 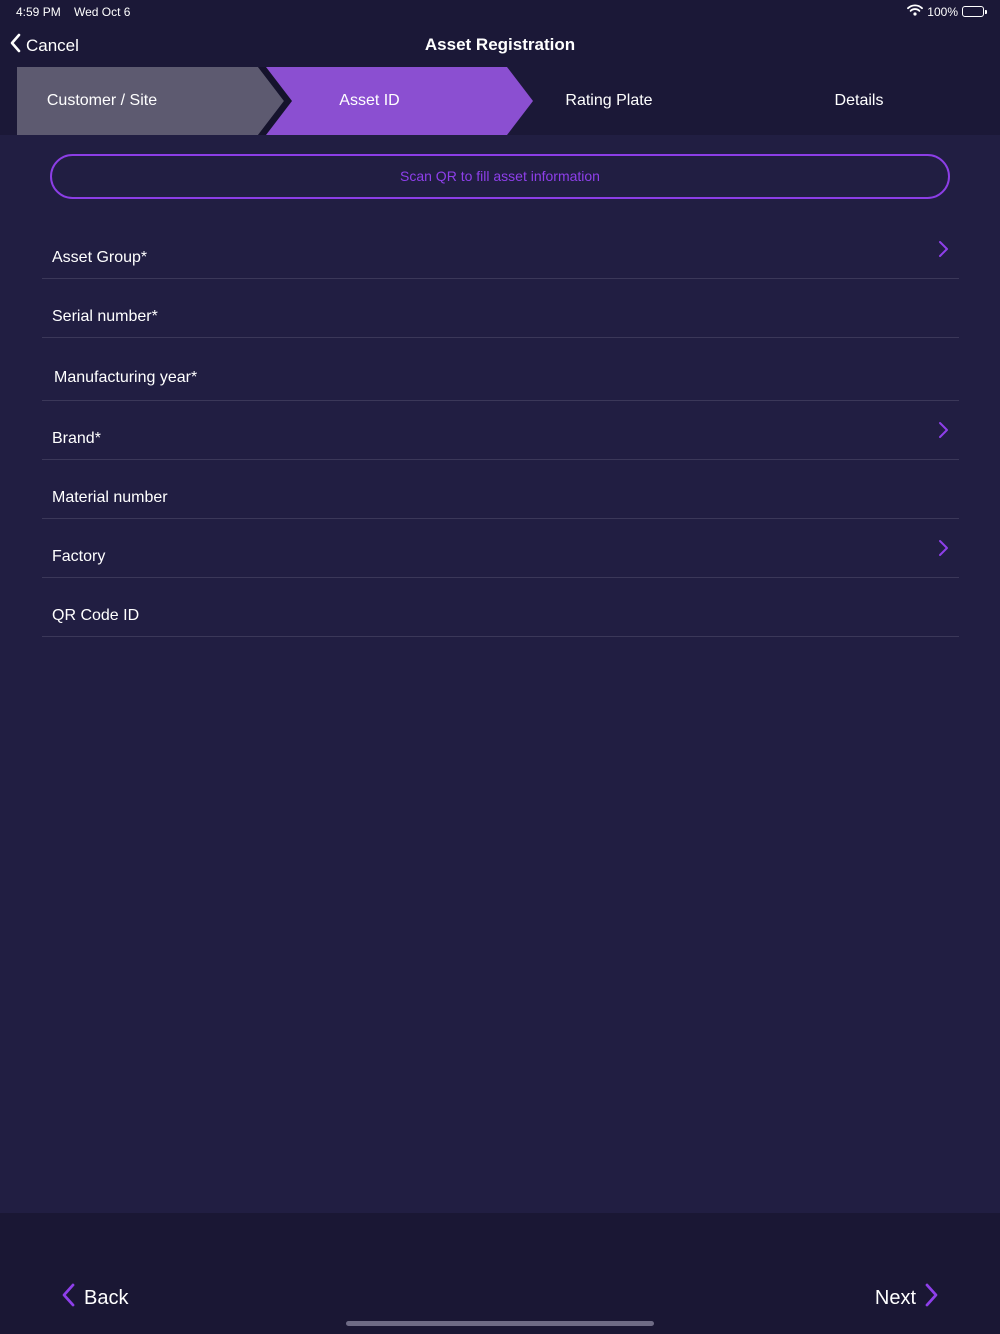 I want to click on asset-group-field: Asset Group*, so click(x=500, y=248).